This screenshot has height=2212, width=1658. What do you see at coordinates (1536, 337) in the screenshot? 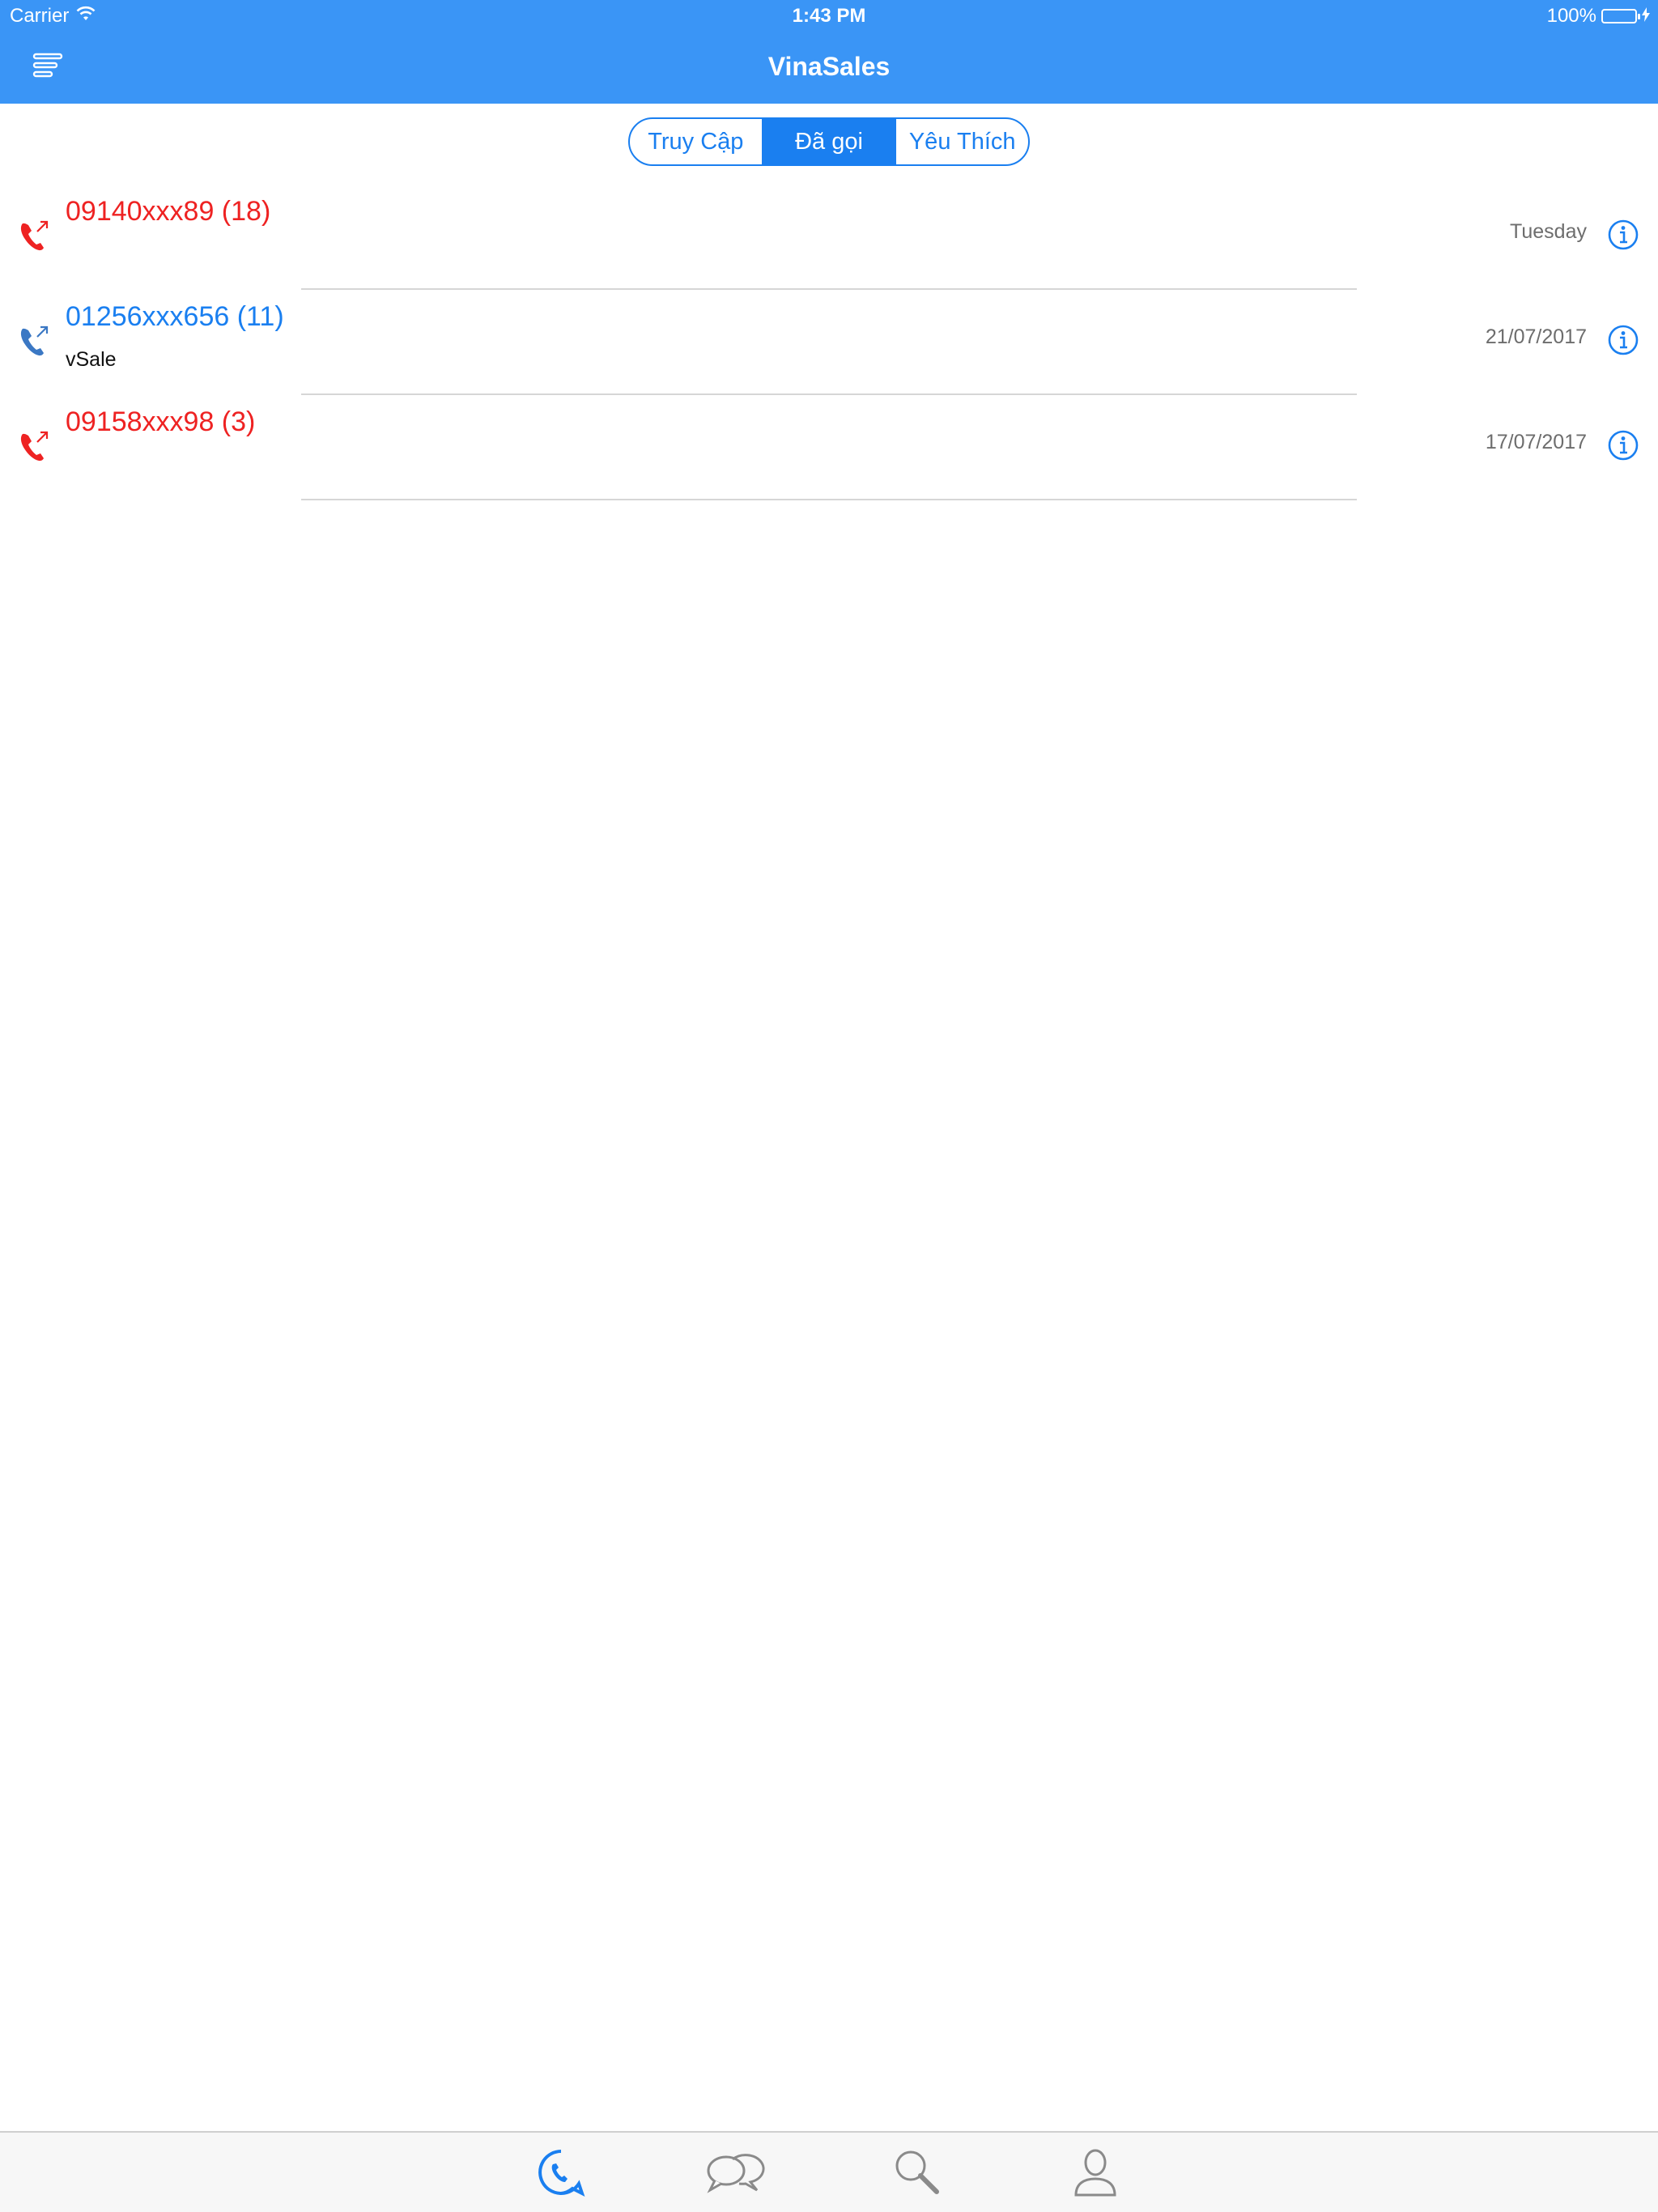
I see `call-date: 21/07/2017` at bounding box center [1536, 337].